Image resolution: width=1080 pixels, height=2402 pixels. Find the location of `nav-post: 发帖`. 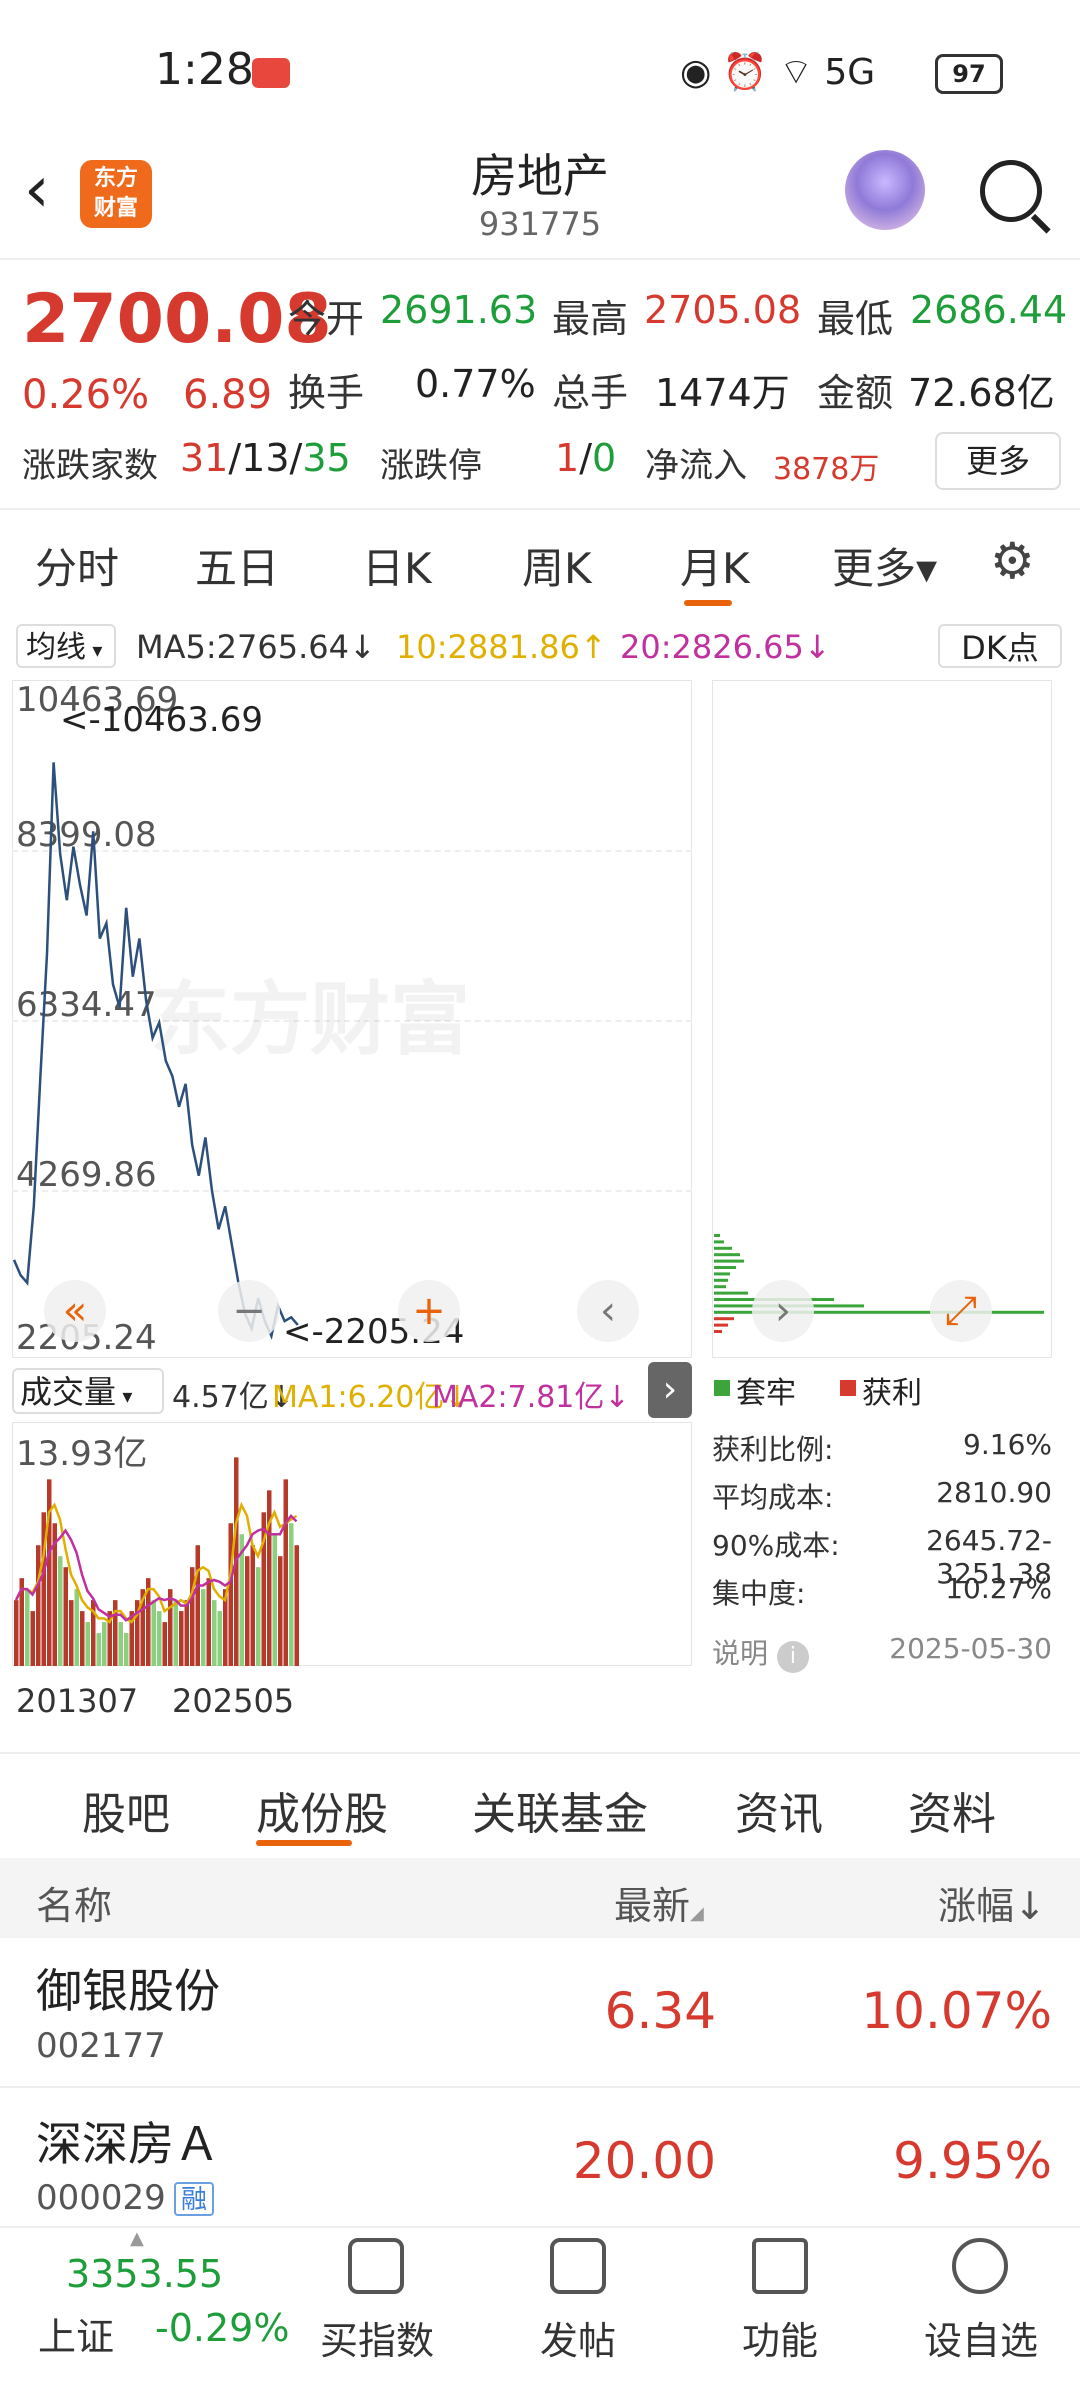

nav-post: 发帖 is located at coordinates (578, 2337).